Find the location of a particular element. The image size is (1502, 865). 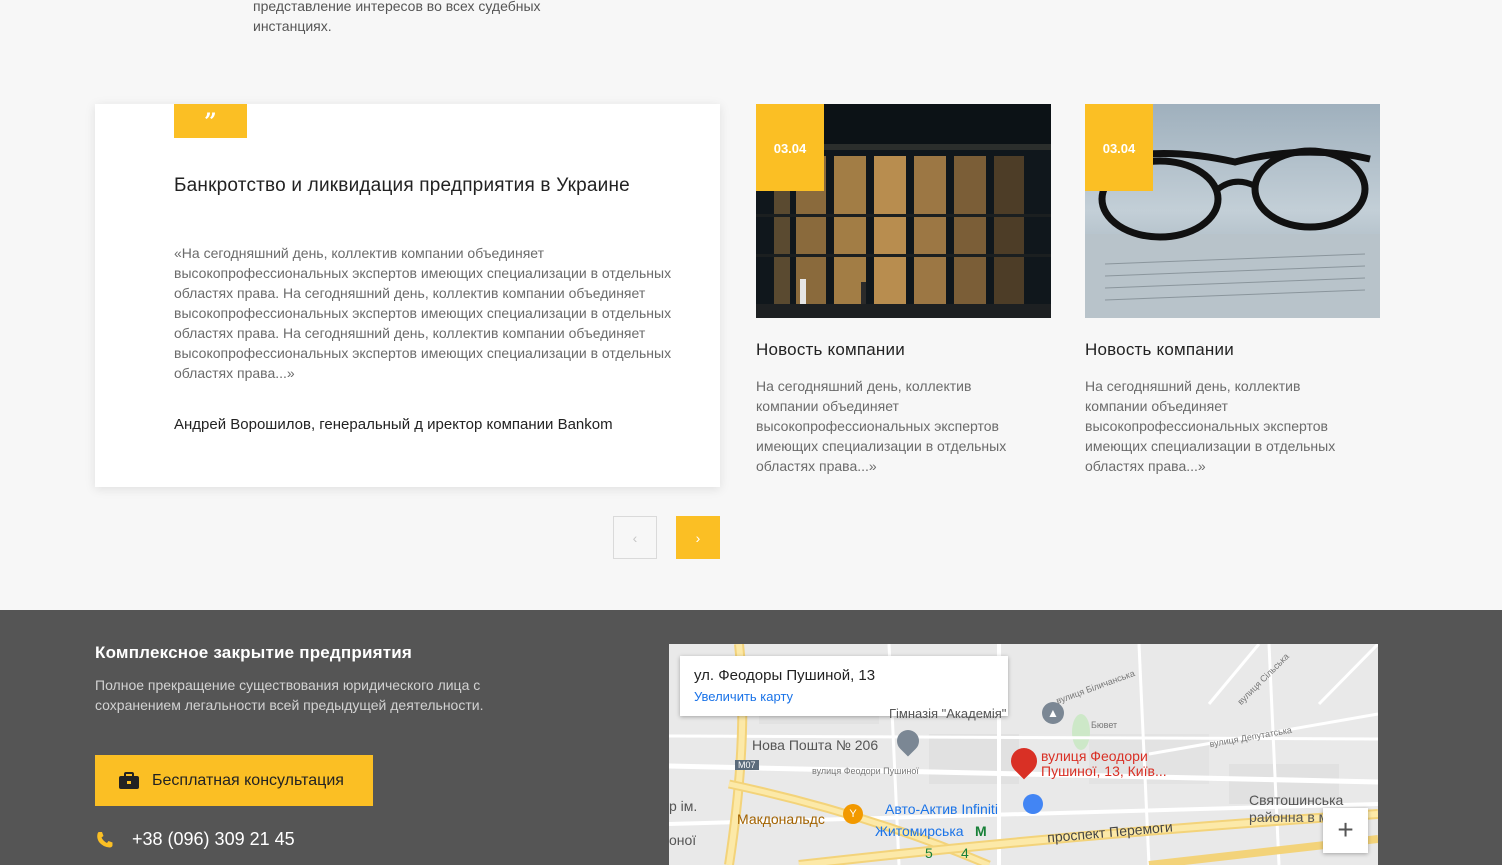

map-label-gymnasium: Гімназія "Академія" is located at coordinates (948, 713).